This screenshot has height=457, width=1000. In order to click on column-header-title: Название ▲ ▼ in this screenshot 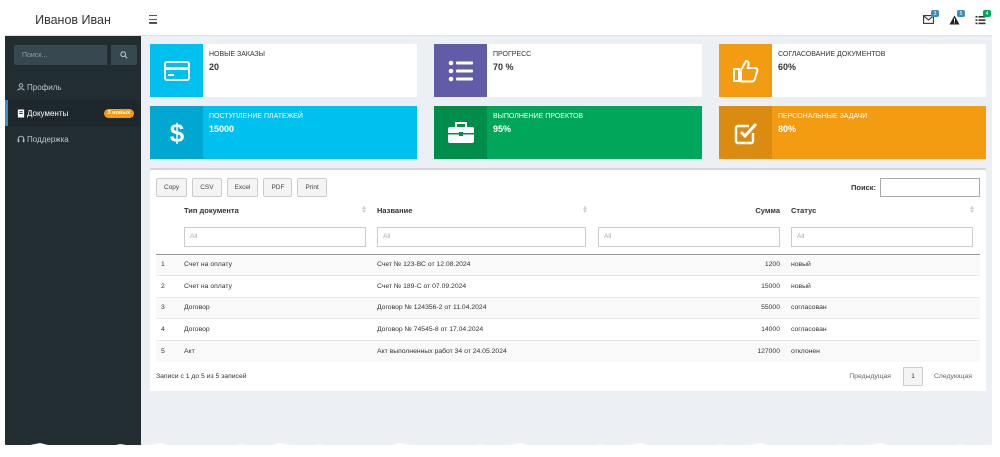, I will do `click(482, 210)`.